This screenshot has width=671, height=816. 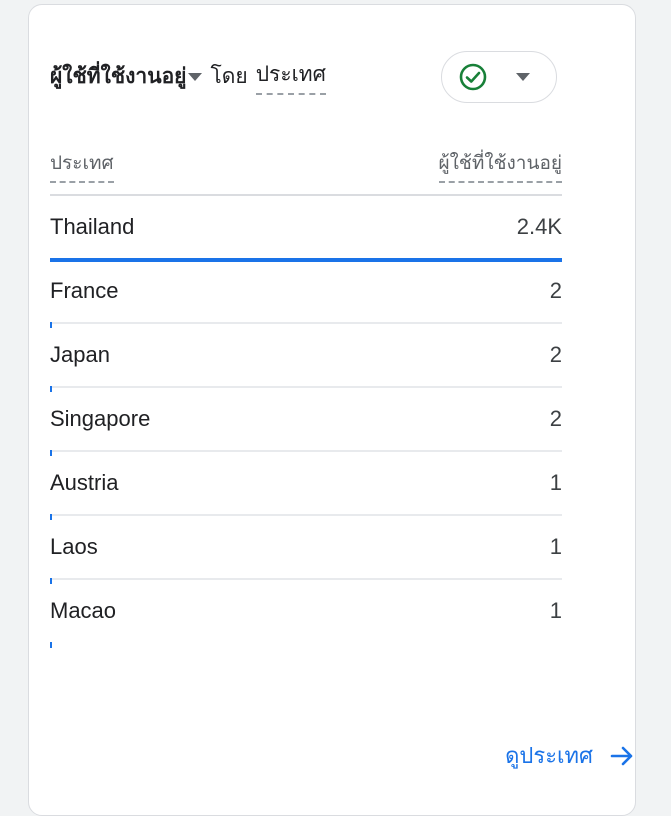 What do you see at coordinates (499, 77) in the screenshot?
I see `comparison-status-chip` at bounding box center [499, 77].